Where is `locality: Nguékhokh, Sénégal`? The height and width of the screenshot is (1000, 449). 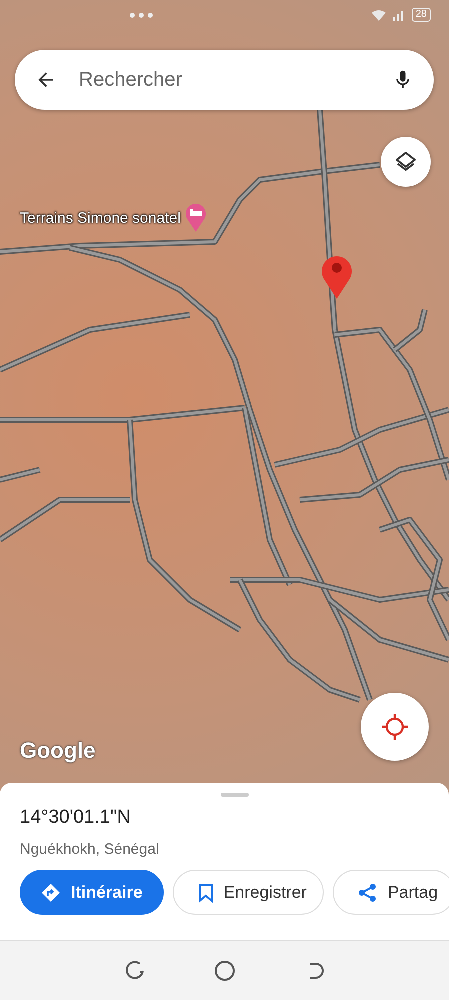 locality: Nguékhokh, Sénégal is located at coordinates (90, 849).